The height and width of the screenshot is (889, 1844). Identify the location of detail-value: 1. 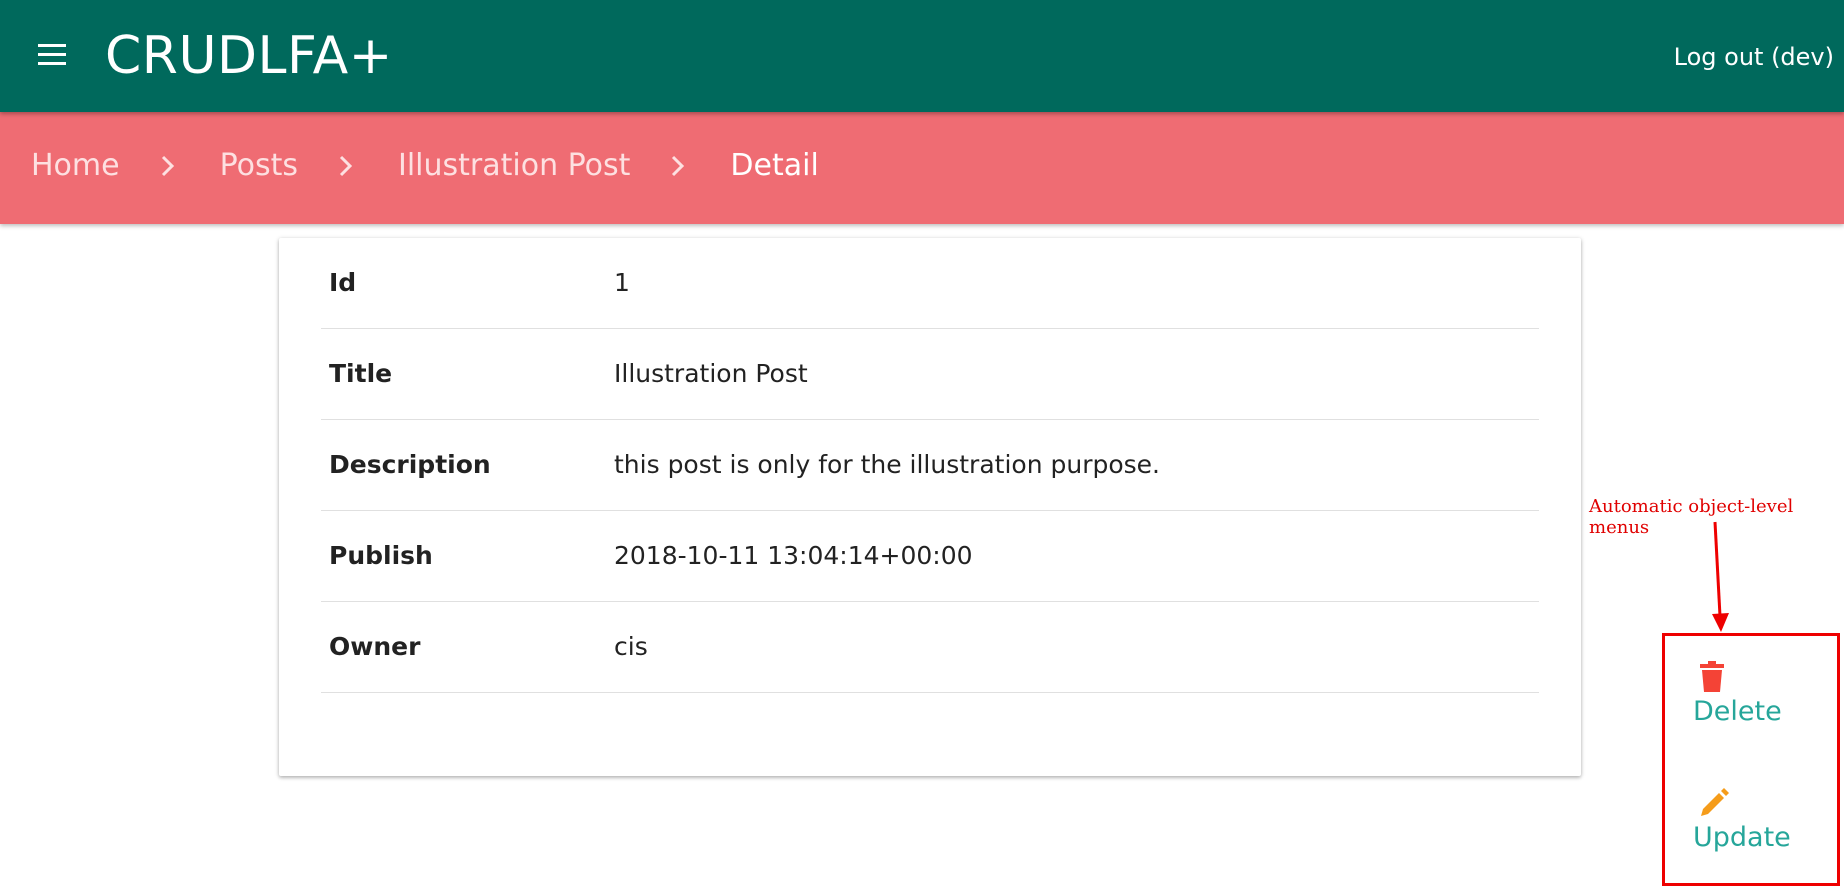
(622, 282).